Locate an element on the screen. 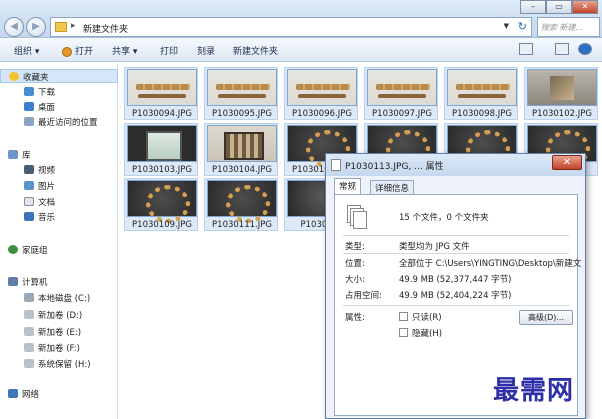 The width and height of the screenshot is (602, 419). file-name: P1030094.JPG is located at coordinates (162, 114).